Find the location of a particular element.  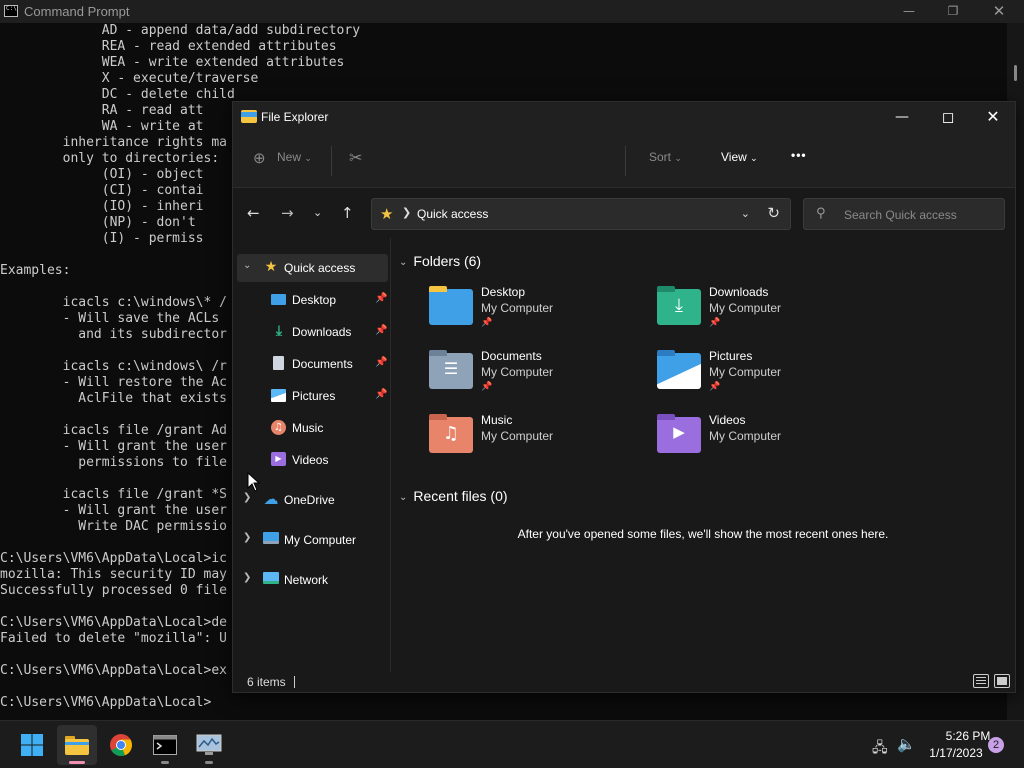

taskbar-resource-monitor is located at coordinates (209, 745).